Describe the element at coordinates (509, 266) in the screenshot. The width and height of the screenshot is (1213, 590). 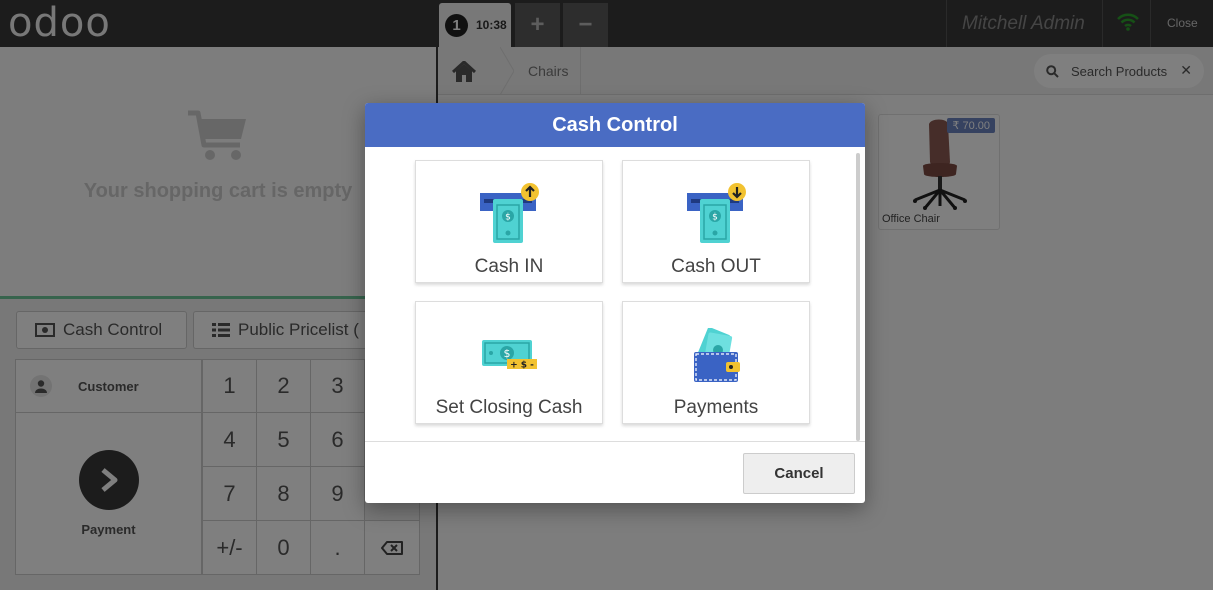
I see `cash-in-label: Cash IN` at that location.